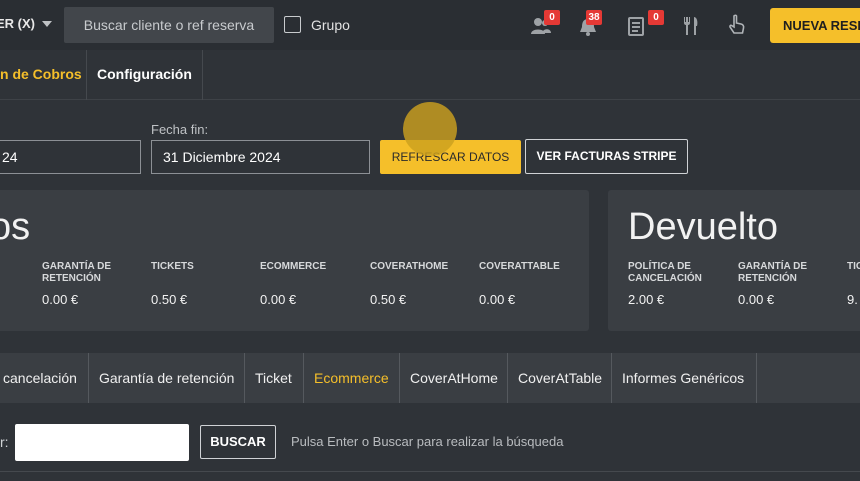  What do you see at coordinates (102, 442) in the screenshot?
I see `filter-input` at bounding box center [102, 442].